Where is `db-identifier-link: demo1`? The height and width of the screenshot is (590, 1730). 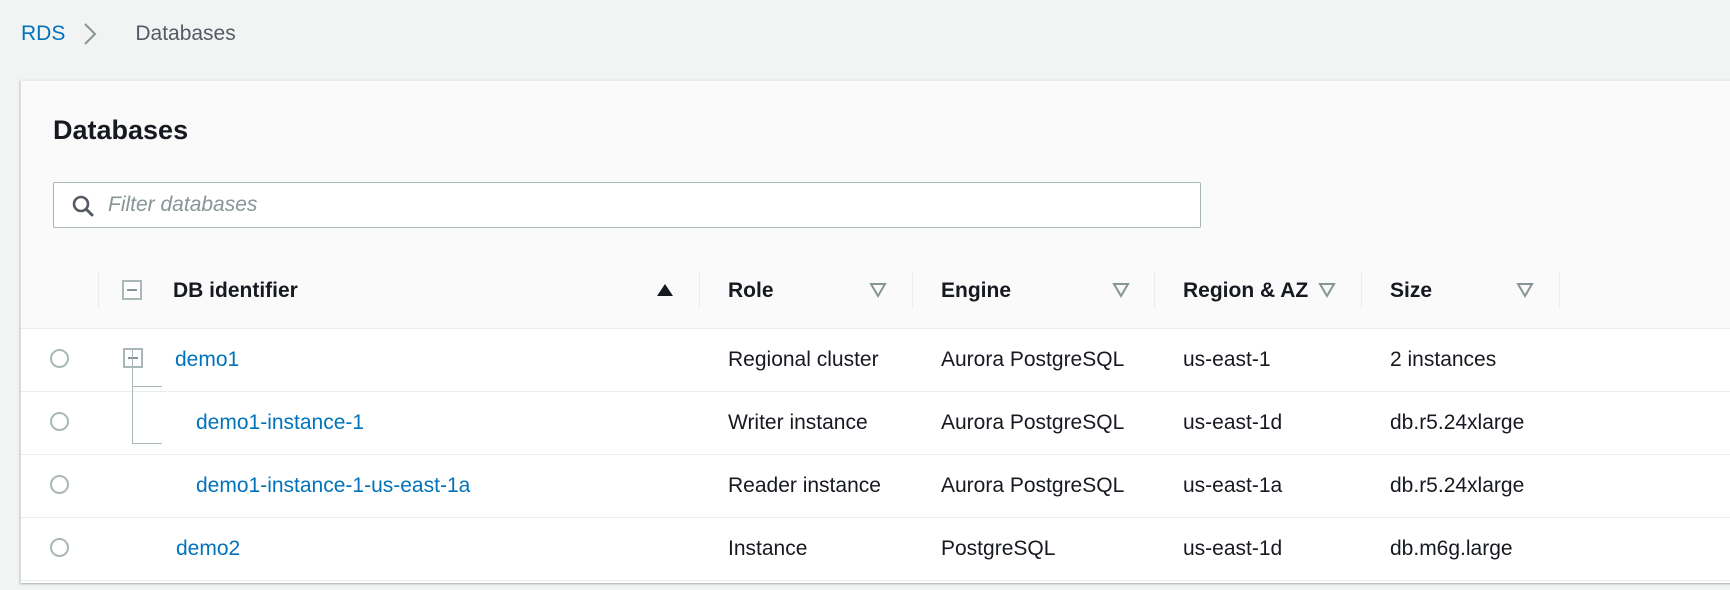
db-identifier-link: demo1 is located at coordinates (207, 360).